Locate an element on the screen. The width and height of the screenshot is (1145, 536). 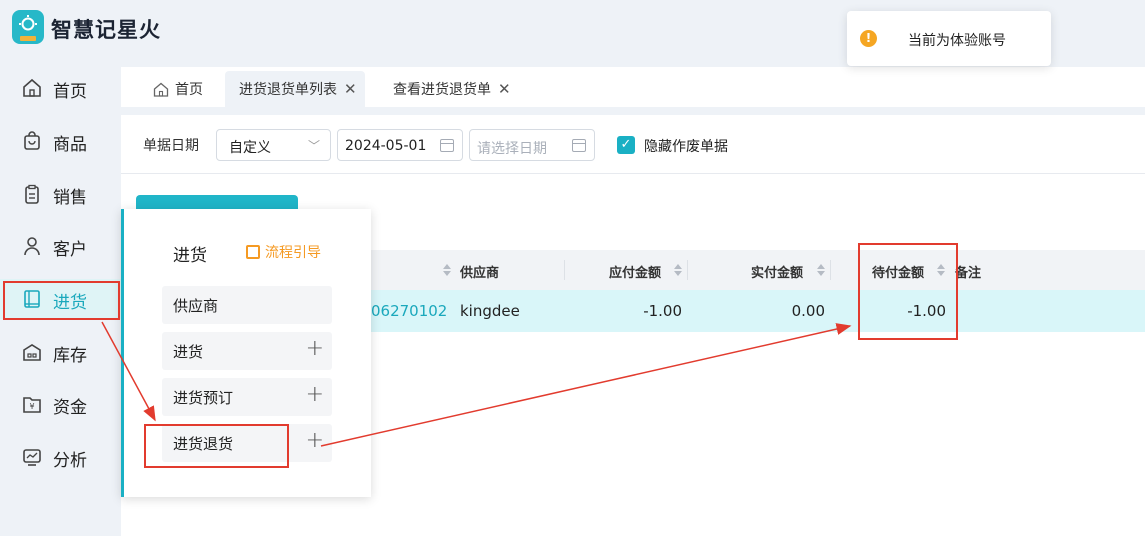
flow-guide-link: 流程引导 is located at coordinates (283, 252).